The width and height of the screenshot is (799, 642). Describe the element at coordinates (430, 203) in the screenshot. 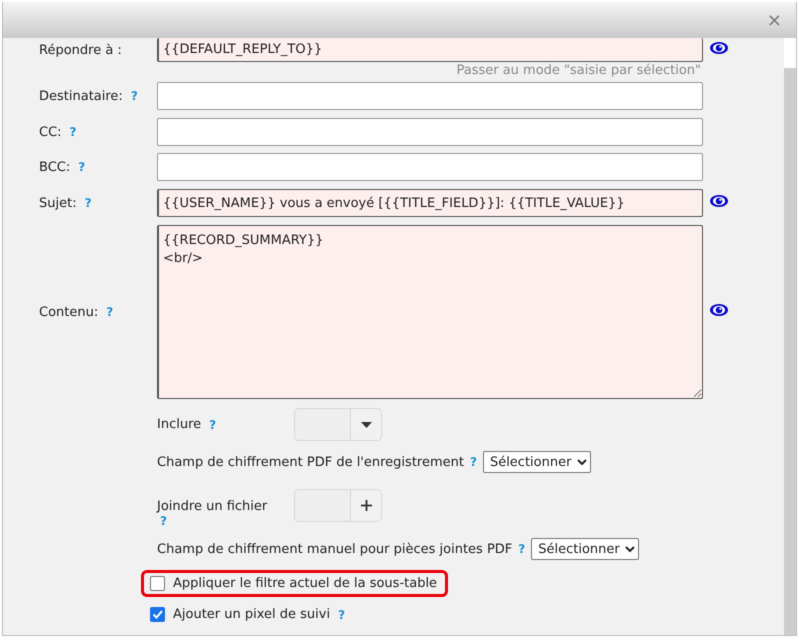

I see `text-field: {{USER_NAME}} vous a envoyé [{{TITLE_FIELD}}]: {{TITLE_VALUE}}` at that location.